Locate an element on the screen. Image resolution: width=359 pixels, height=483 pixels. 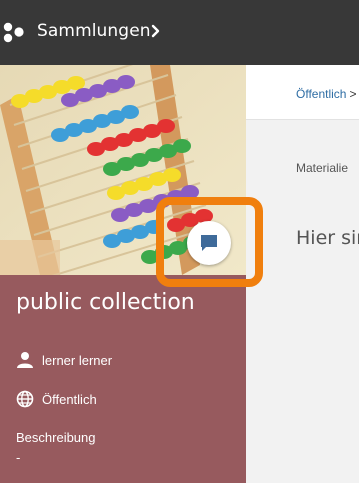
top-bar: Sammlungen is located at coordinates (179, 32).